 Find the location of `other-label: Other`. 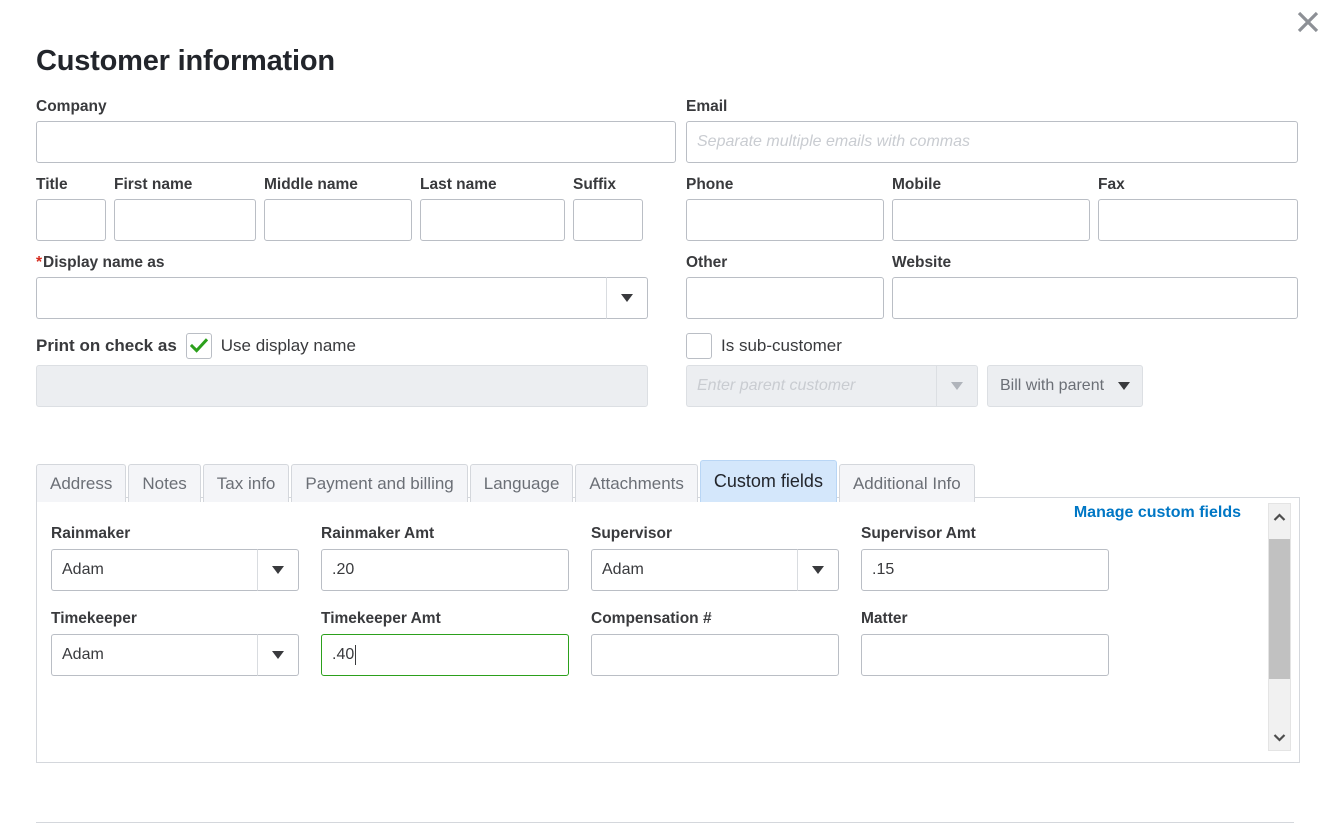

other-label: Other is located at coordinates (707, 262).